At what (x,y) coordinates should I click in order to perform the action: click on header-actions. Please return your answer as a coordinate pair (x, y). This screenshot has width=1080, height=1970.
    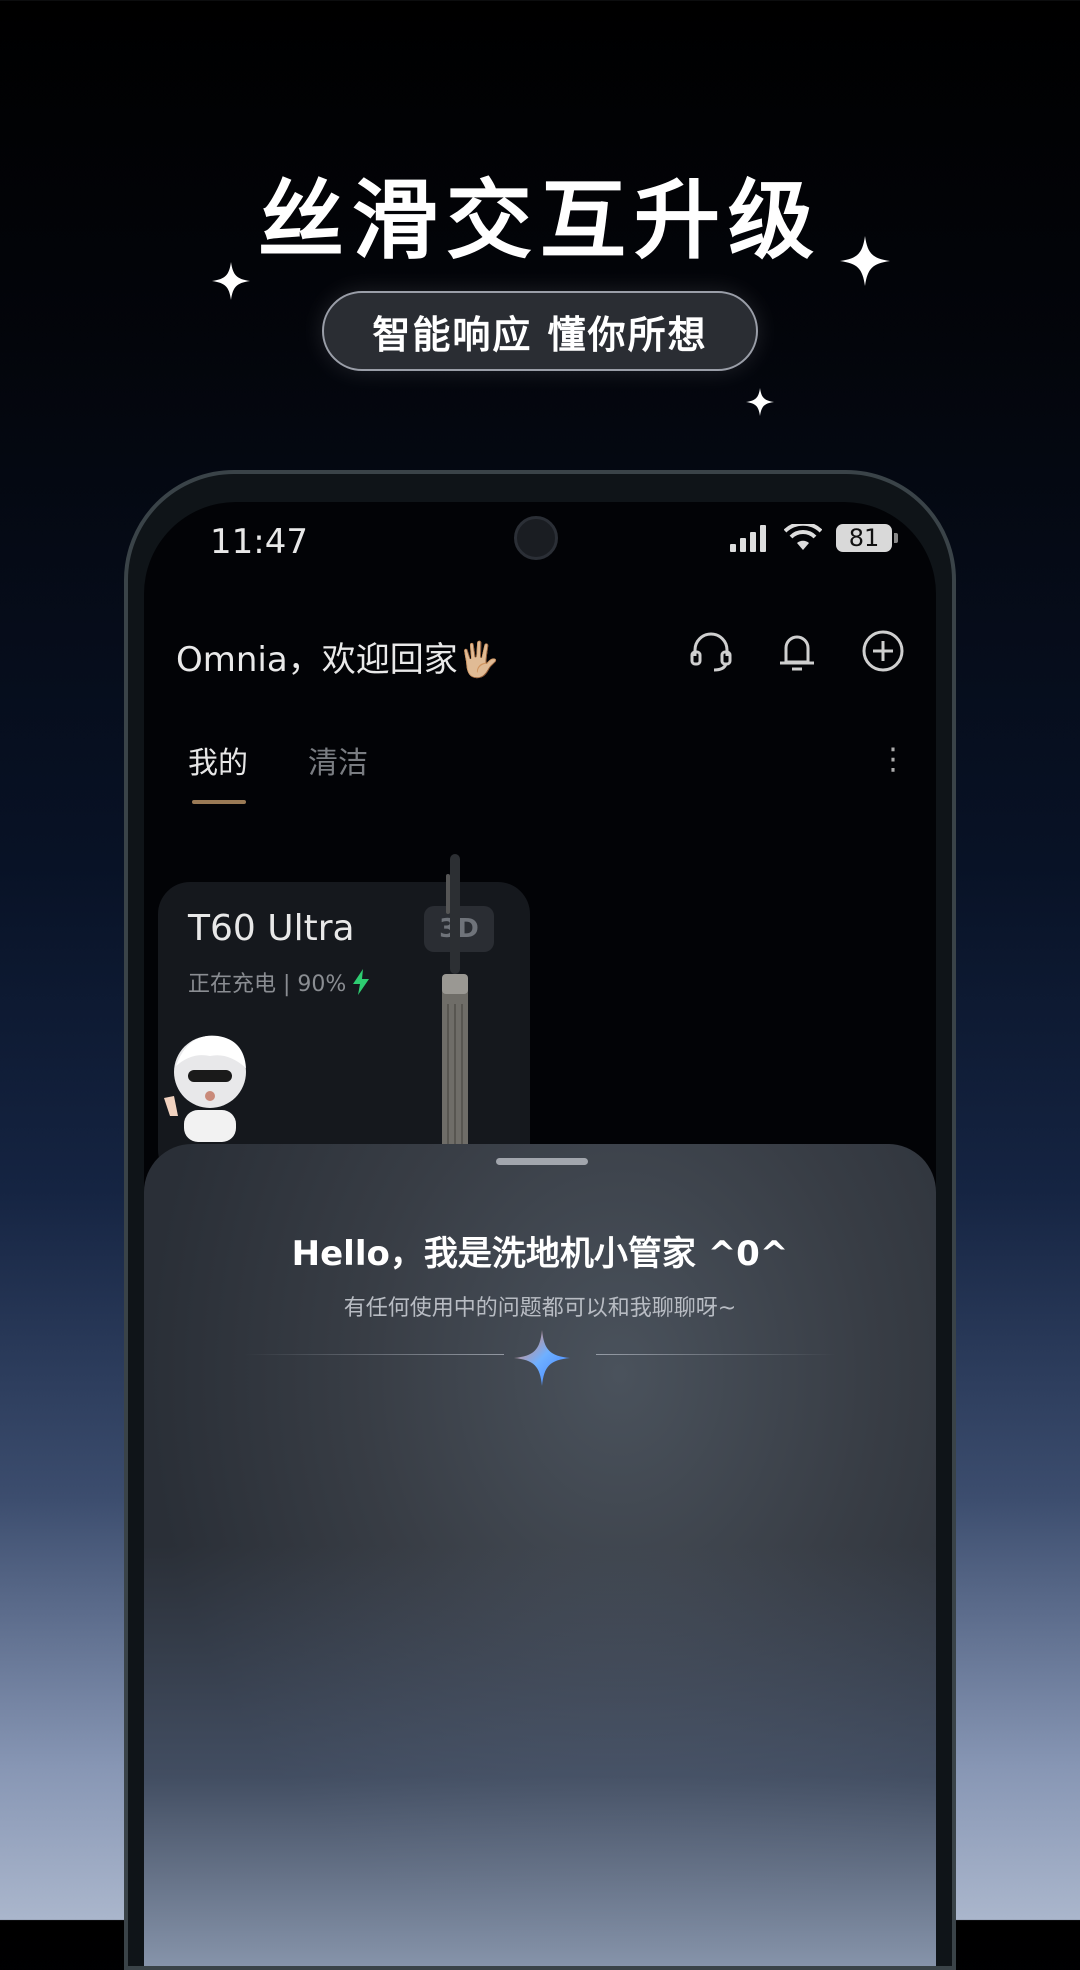
    Looking at the image, I should click on (797, 651).